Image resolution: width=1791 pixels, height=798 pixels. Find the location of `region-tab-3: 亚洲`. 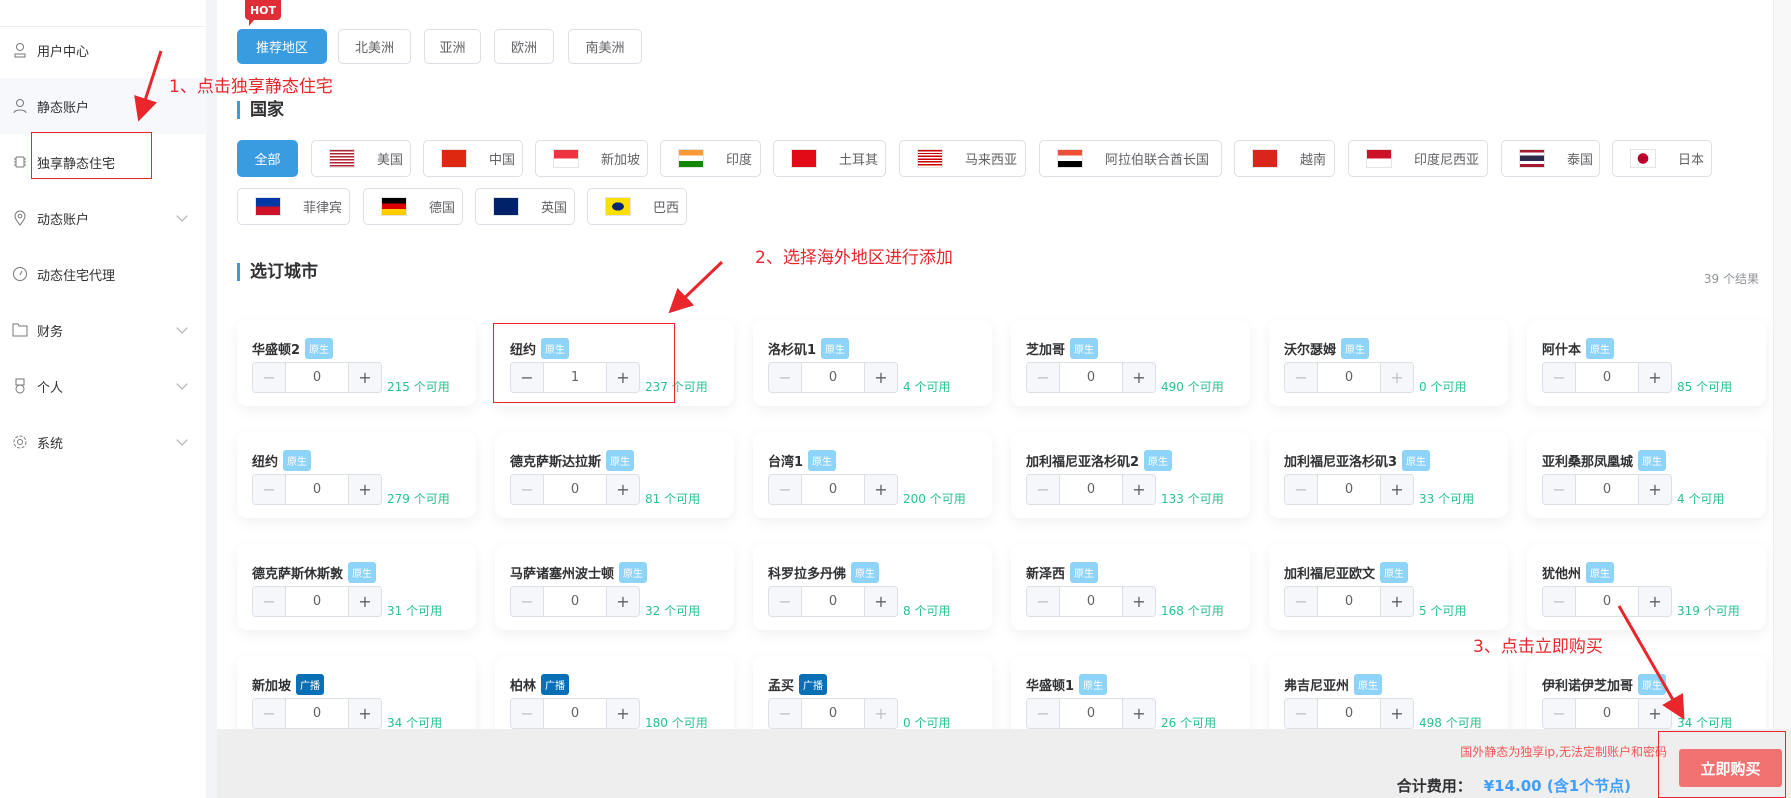

region-tab-3: 亚洲 is located at coordinates (452, 46).